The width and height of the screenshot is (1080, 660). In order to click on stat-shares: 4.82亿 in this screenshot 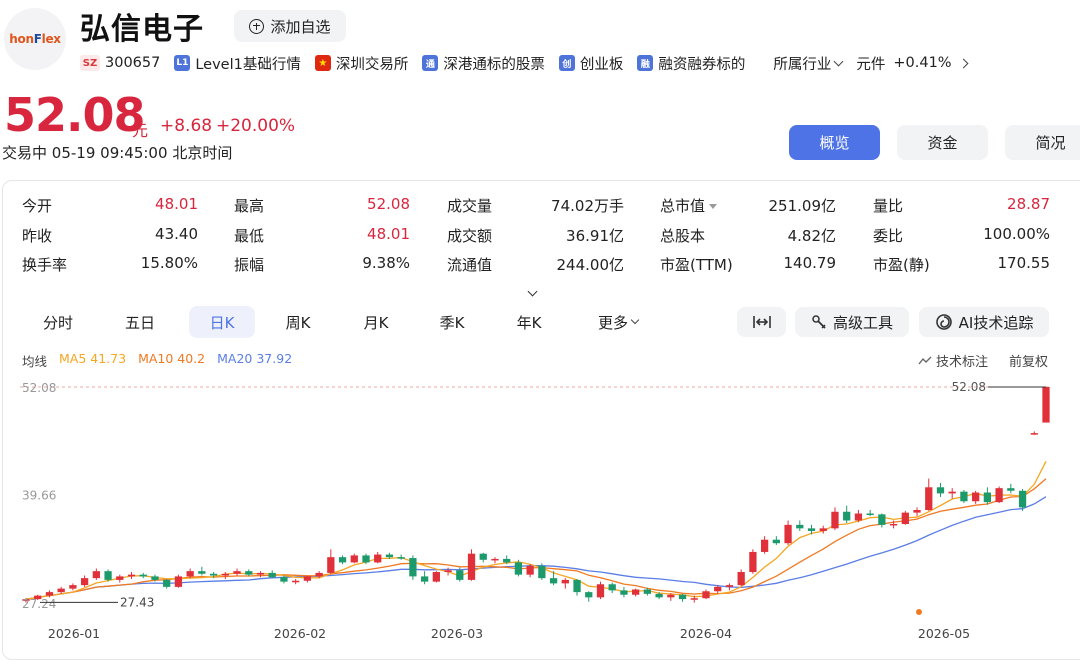, I will do `click(811, 236)`.